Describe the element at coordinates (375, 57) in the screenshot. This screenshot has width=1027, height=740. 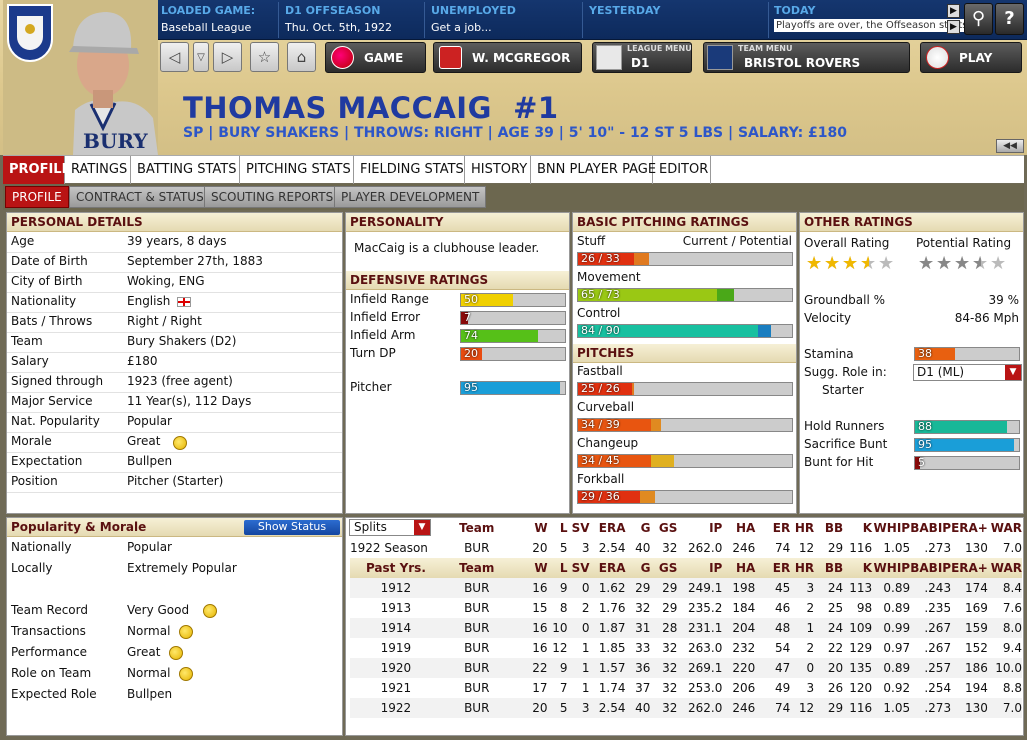
I see `game-button: GAME` at that location.